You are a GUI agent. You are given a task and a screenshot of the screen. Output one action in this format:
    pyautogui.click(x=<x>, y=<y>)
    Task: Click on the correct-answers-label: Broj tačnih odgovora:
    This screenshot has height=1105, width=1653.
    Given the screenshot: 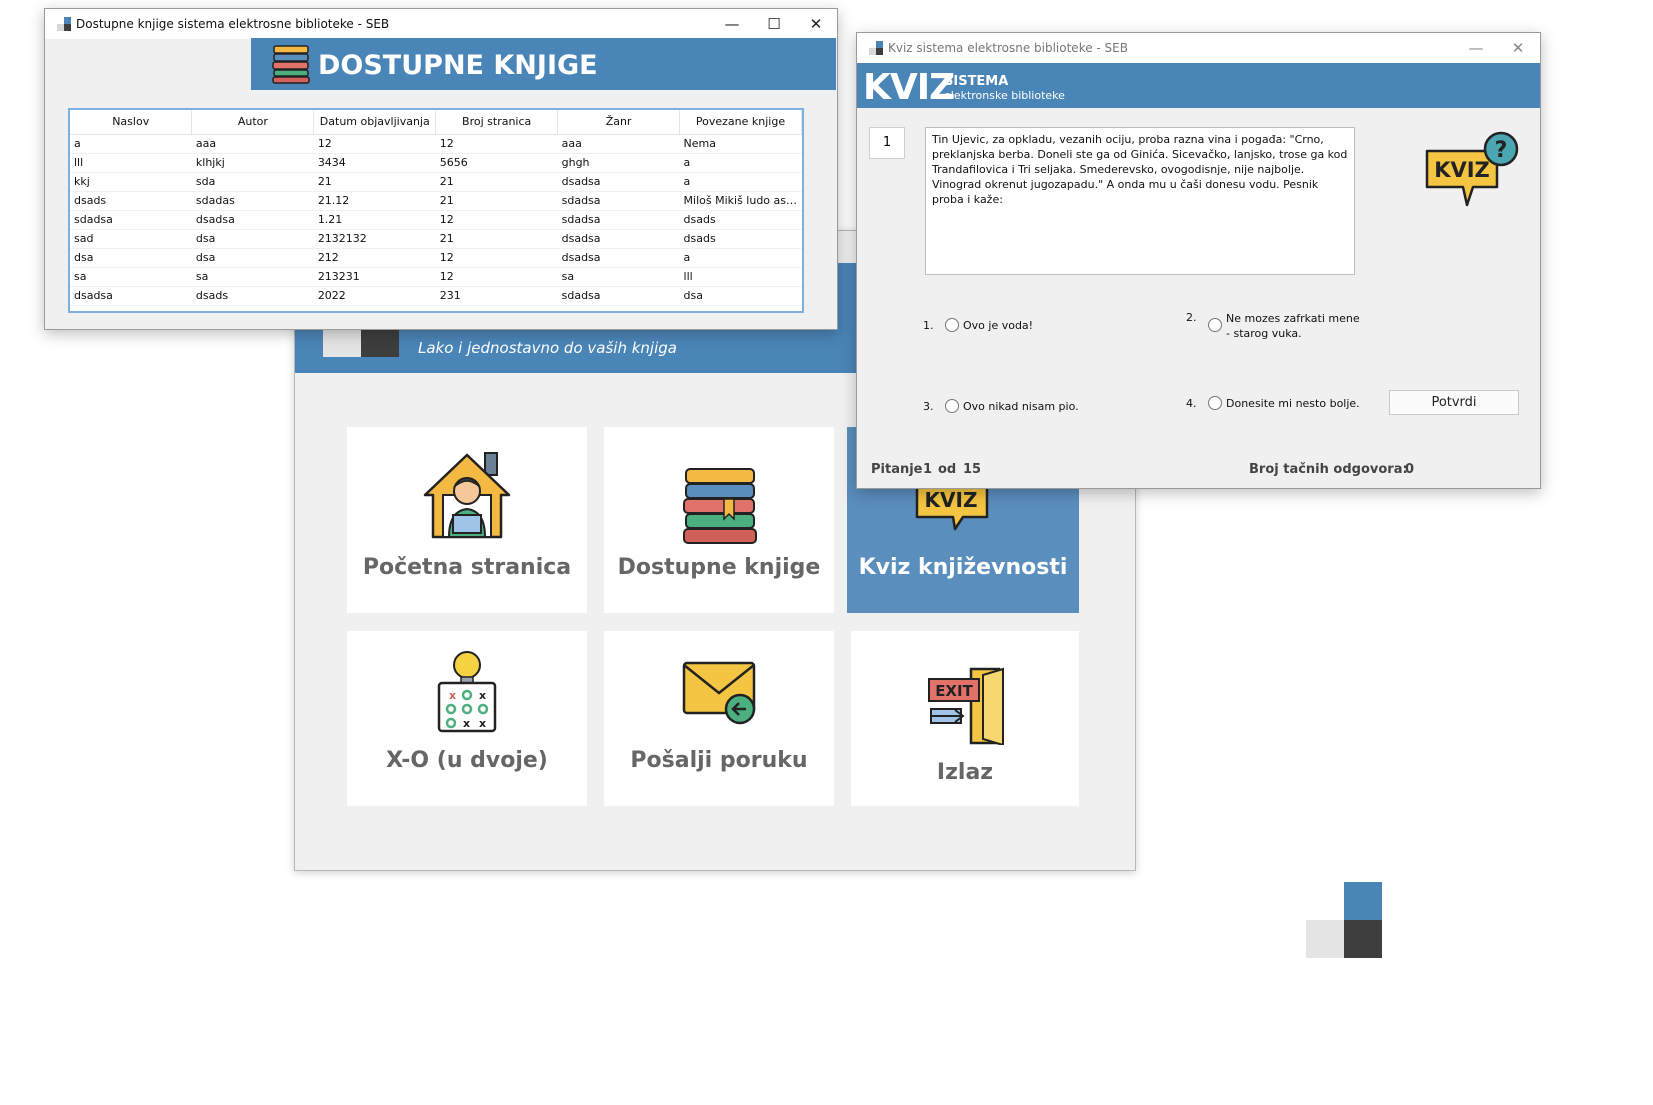 What is the action you would take?
    pyautogui.click(x=1328, y=469)
    